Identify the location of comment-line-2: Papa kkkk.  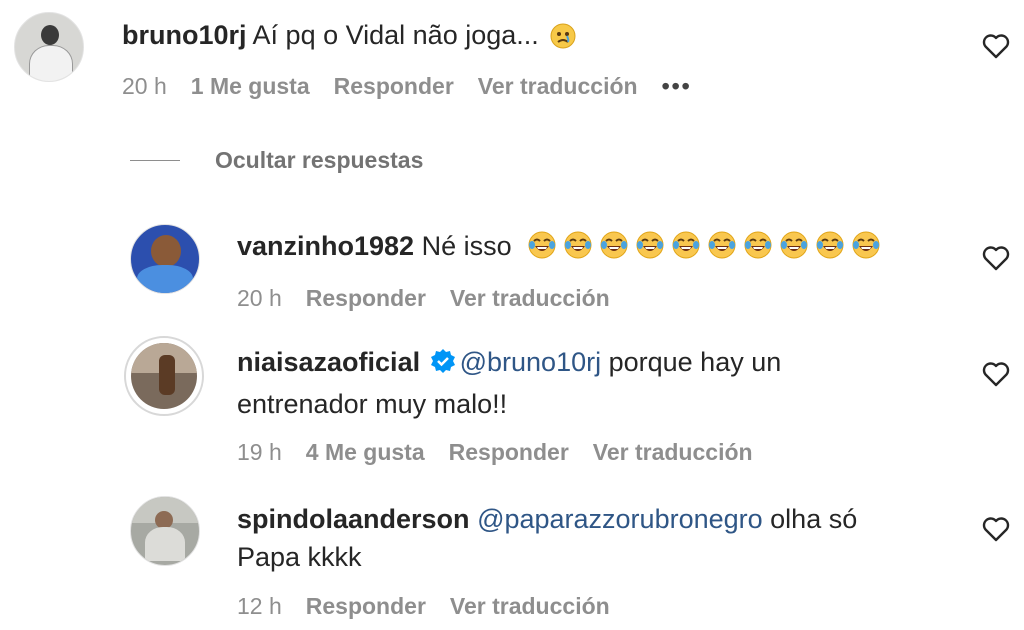
(299, 557).